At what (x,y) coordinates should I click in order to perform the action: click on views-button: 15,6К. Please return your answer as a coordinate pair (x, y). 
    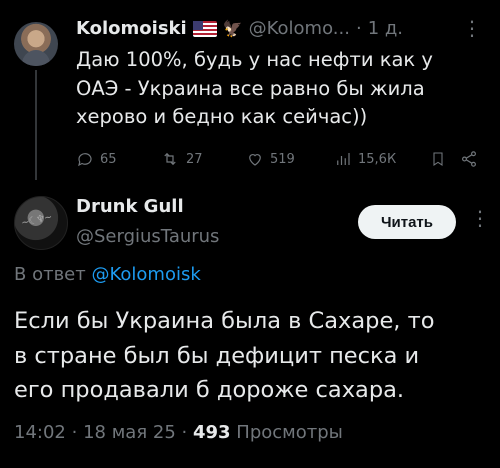
    Looking at the image, I should click on (365, 159).